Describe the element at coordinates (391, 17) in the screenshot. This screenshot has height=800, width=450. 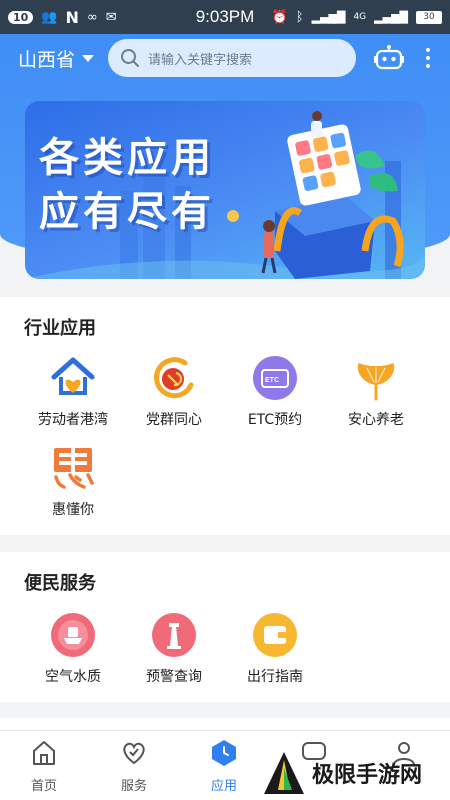
I see `signal-icon-2: ▂▄▆█` at that location.